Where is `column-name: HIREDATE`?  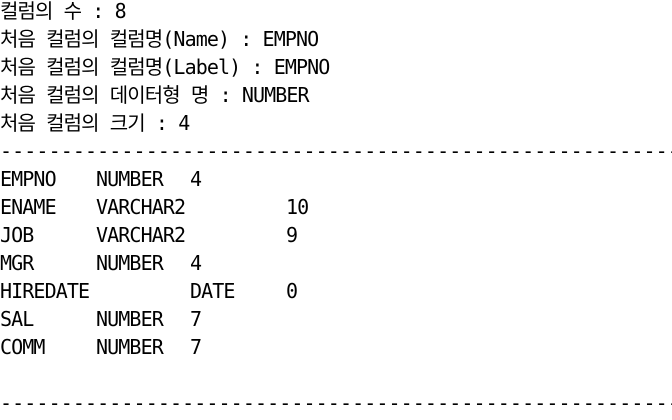
column-name: HIREDATE is located at coordinates (45, 291).